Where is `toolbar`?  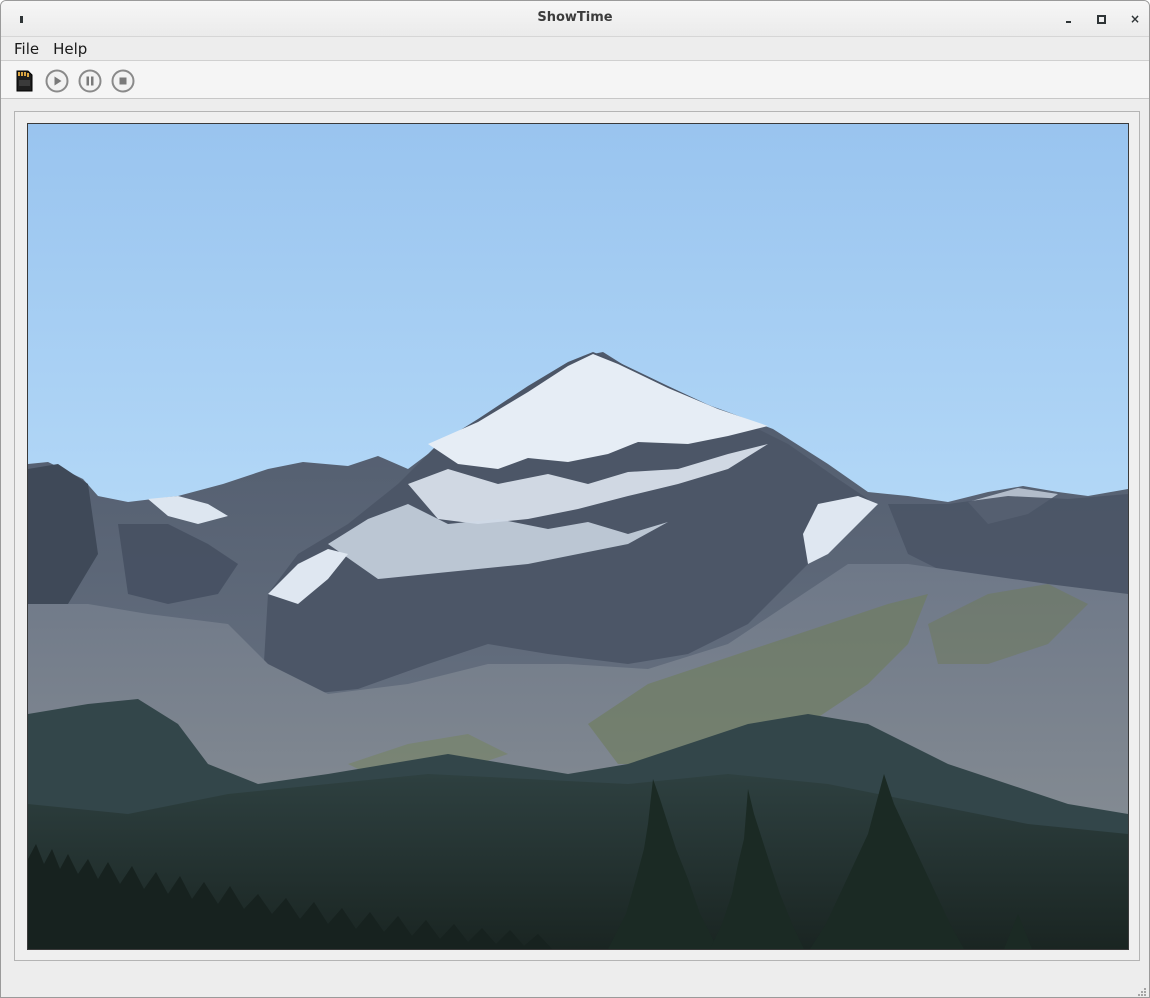
toolbar is located at coordinates (575, 80).